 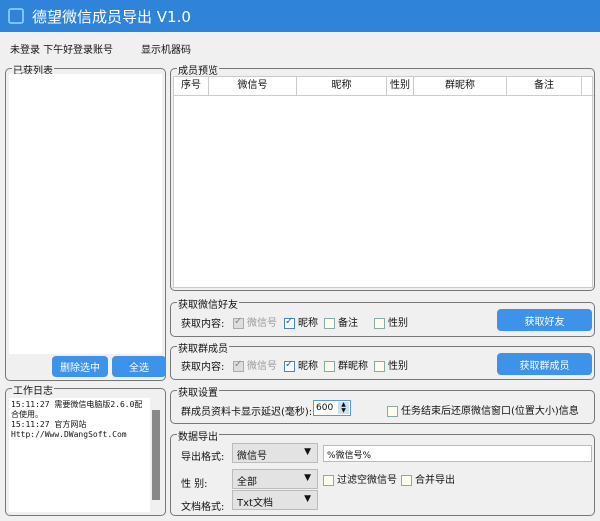 What do you see at coordinates (544, 86) in the screenshot?
I see `column-header: 备注` at bounding box center [544, 86].